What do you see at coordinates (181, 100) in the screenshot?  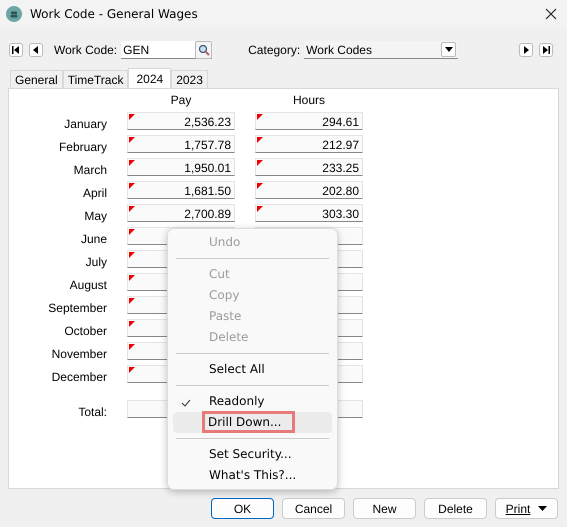 I see `column-header: Pay` at bounding box center [181, 100].